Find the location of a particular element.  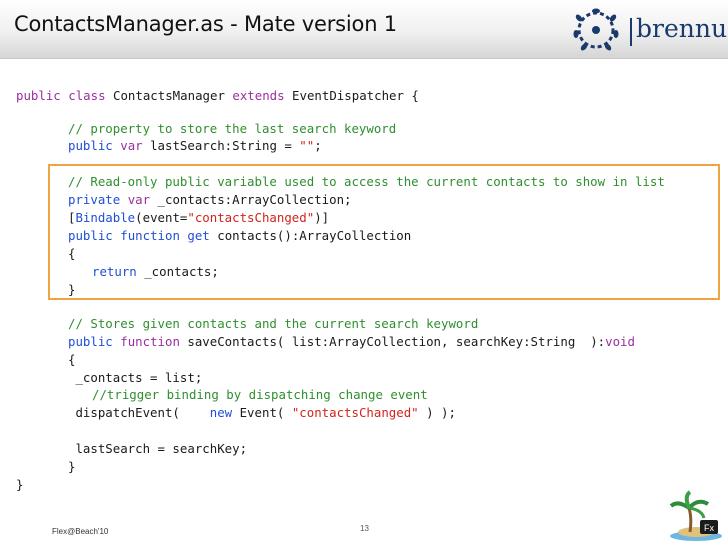

keyword: class is located at coordinates (87, 95).